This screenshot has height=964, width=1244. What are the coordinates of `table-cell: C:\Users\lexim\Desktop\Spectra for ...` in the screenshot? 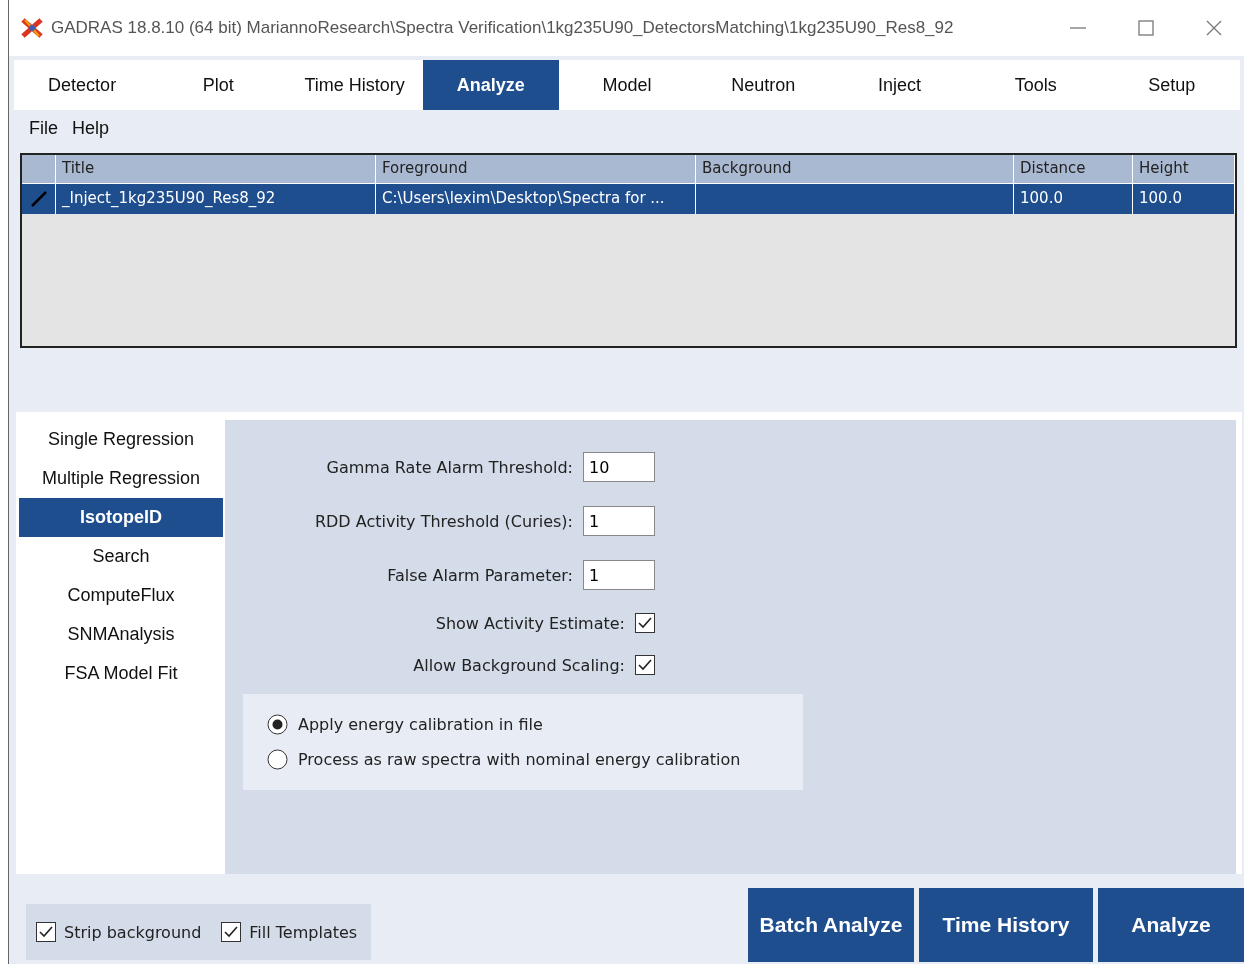 It's located at (536, 198).